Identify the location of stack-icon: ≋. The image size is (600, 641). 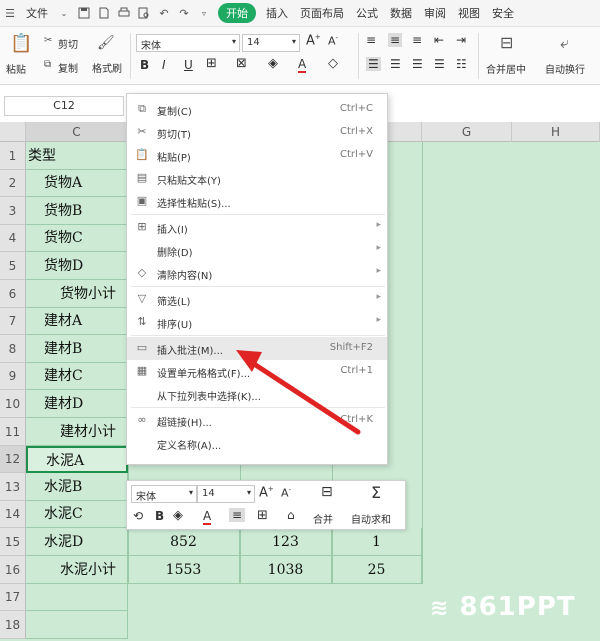
(440, 608).